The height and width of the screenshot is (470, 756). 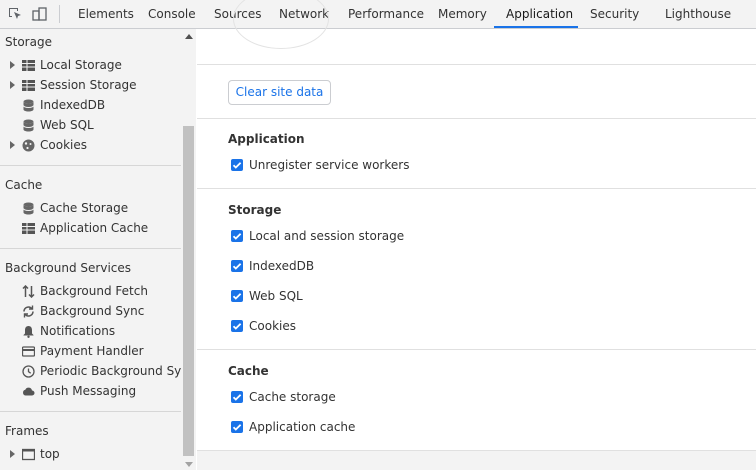 I want to click on sidebar-item-push-messaging: Push Messaging, so click(x=90, y=392).